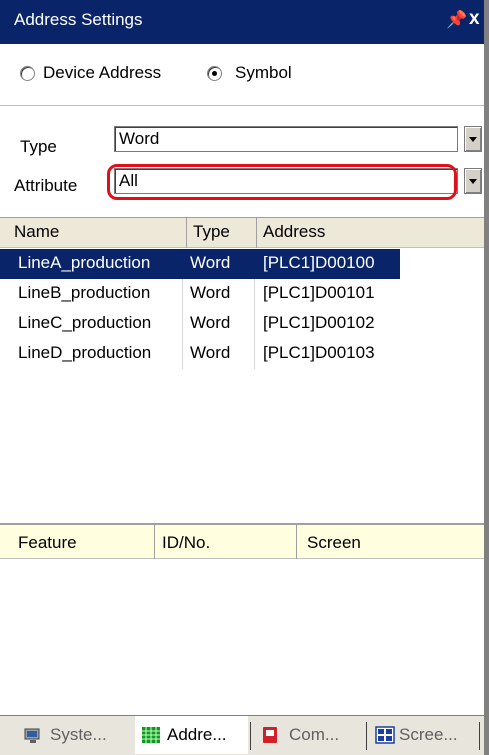  I want to click on system-settings-icon, so click(32, 735).